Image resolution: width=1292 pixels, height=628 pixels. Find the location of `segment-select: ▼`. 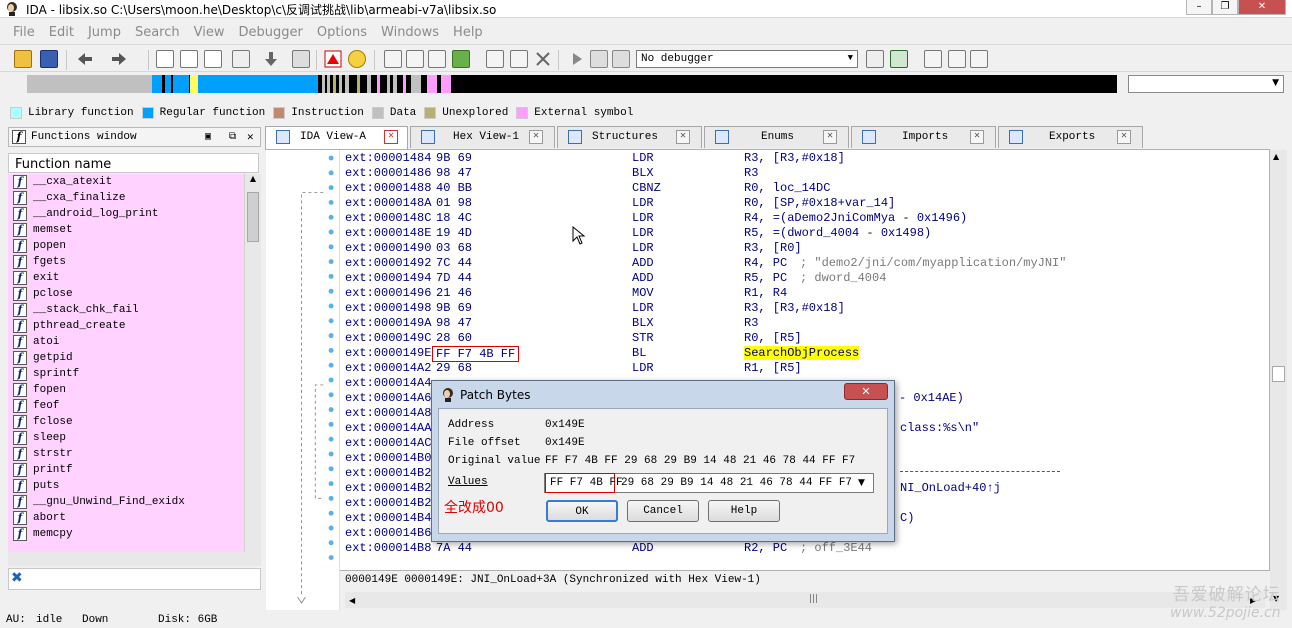

segment-select: ▼ is located at coordinates (1206, 84).